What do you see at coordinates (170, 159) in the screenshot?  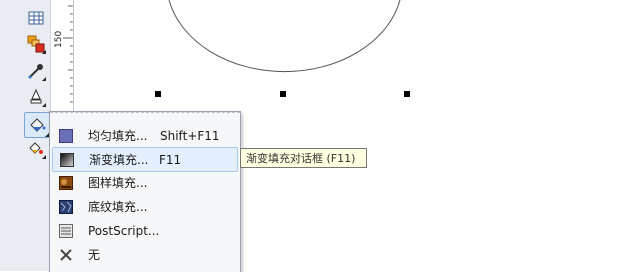 I see `menu-item-shortcut: F11` at bounding box center [170, 159].